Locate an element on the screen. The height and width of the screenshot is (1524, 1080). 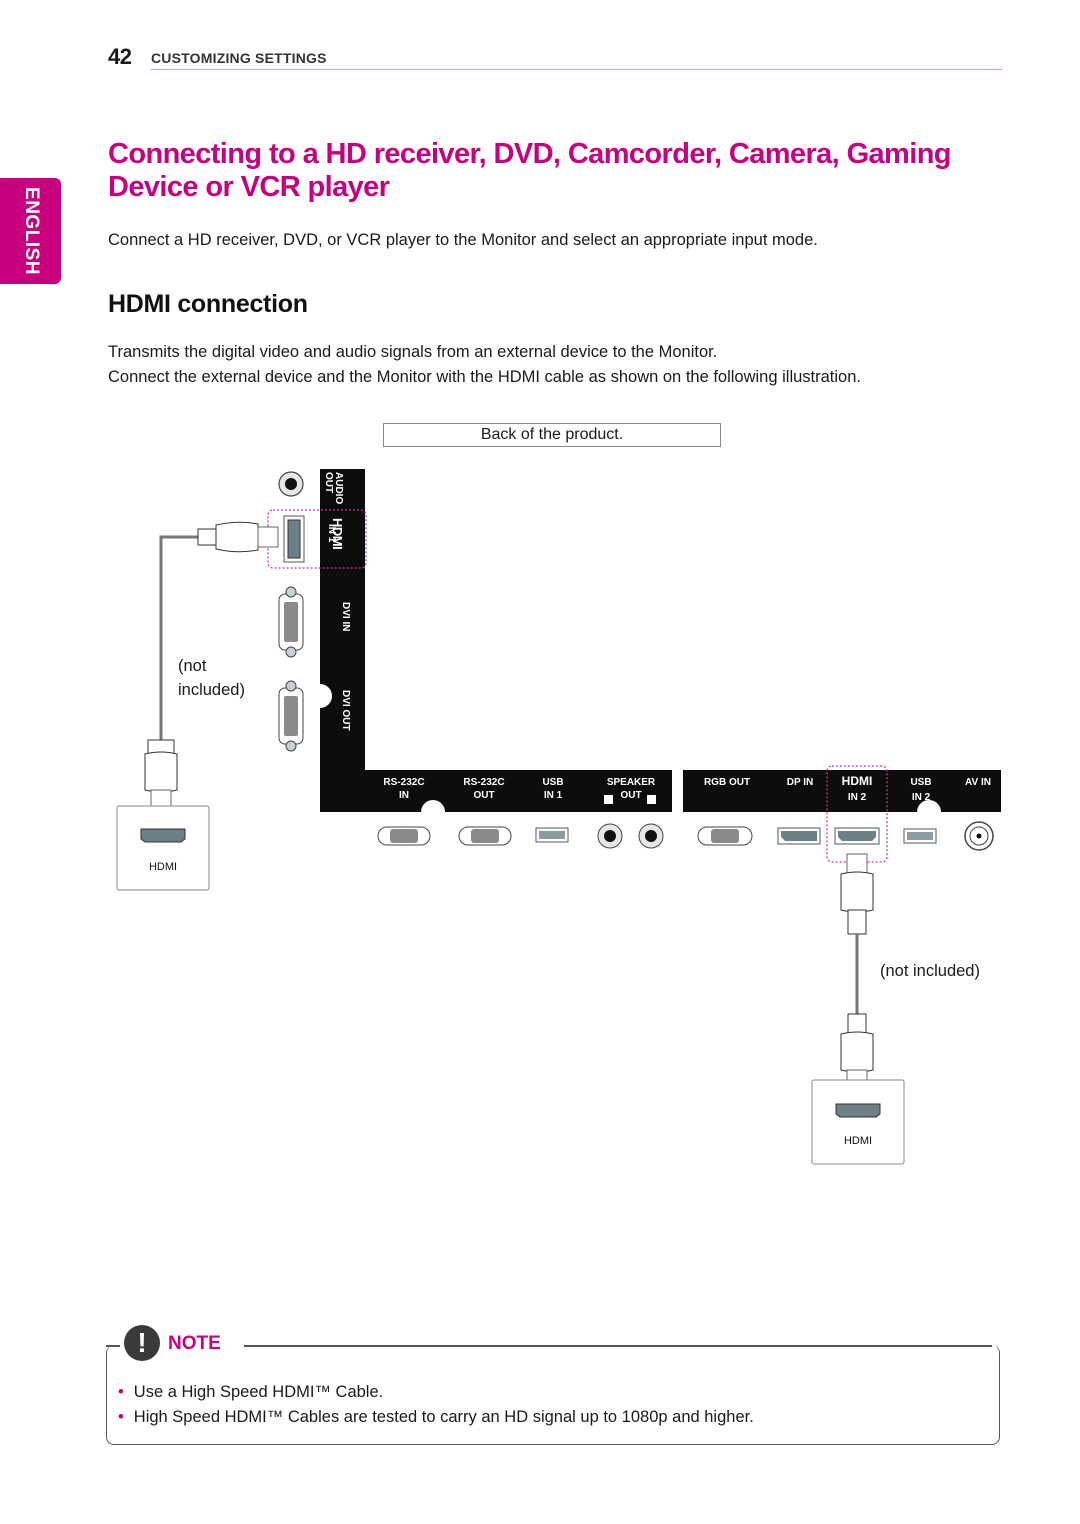
hdmi-cable-left is located at coordinates (211, 666).